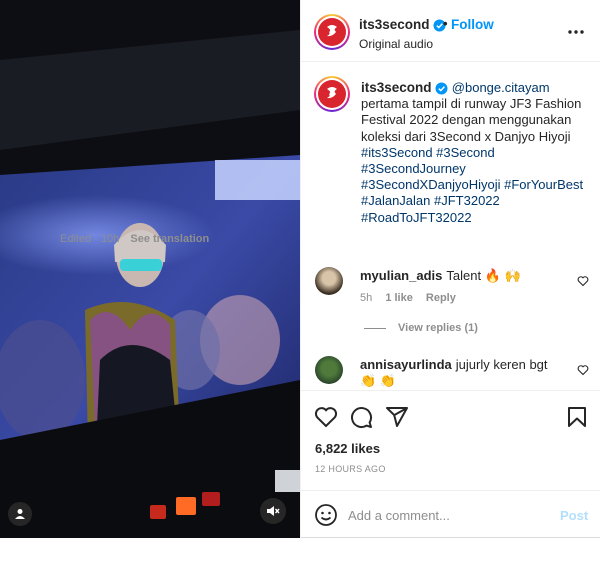 The image size is (600, 580). I want to click on heart-icon, so click(326, 417).